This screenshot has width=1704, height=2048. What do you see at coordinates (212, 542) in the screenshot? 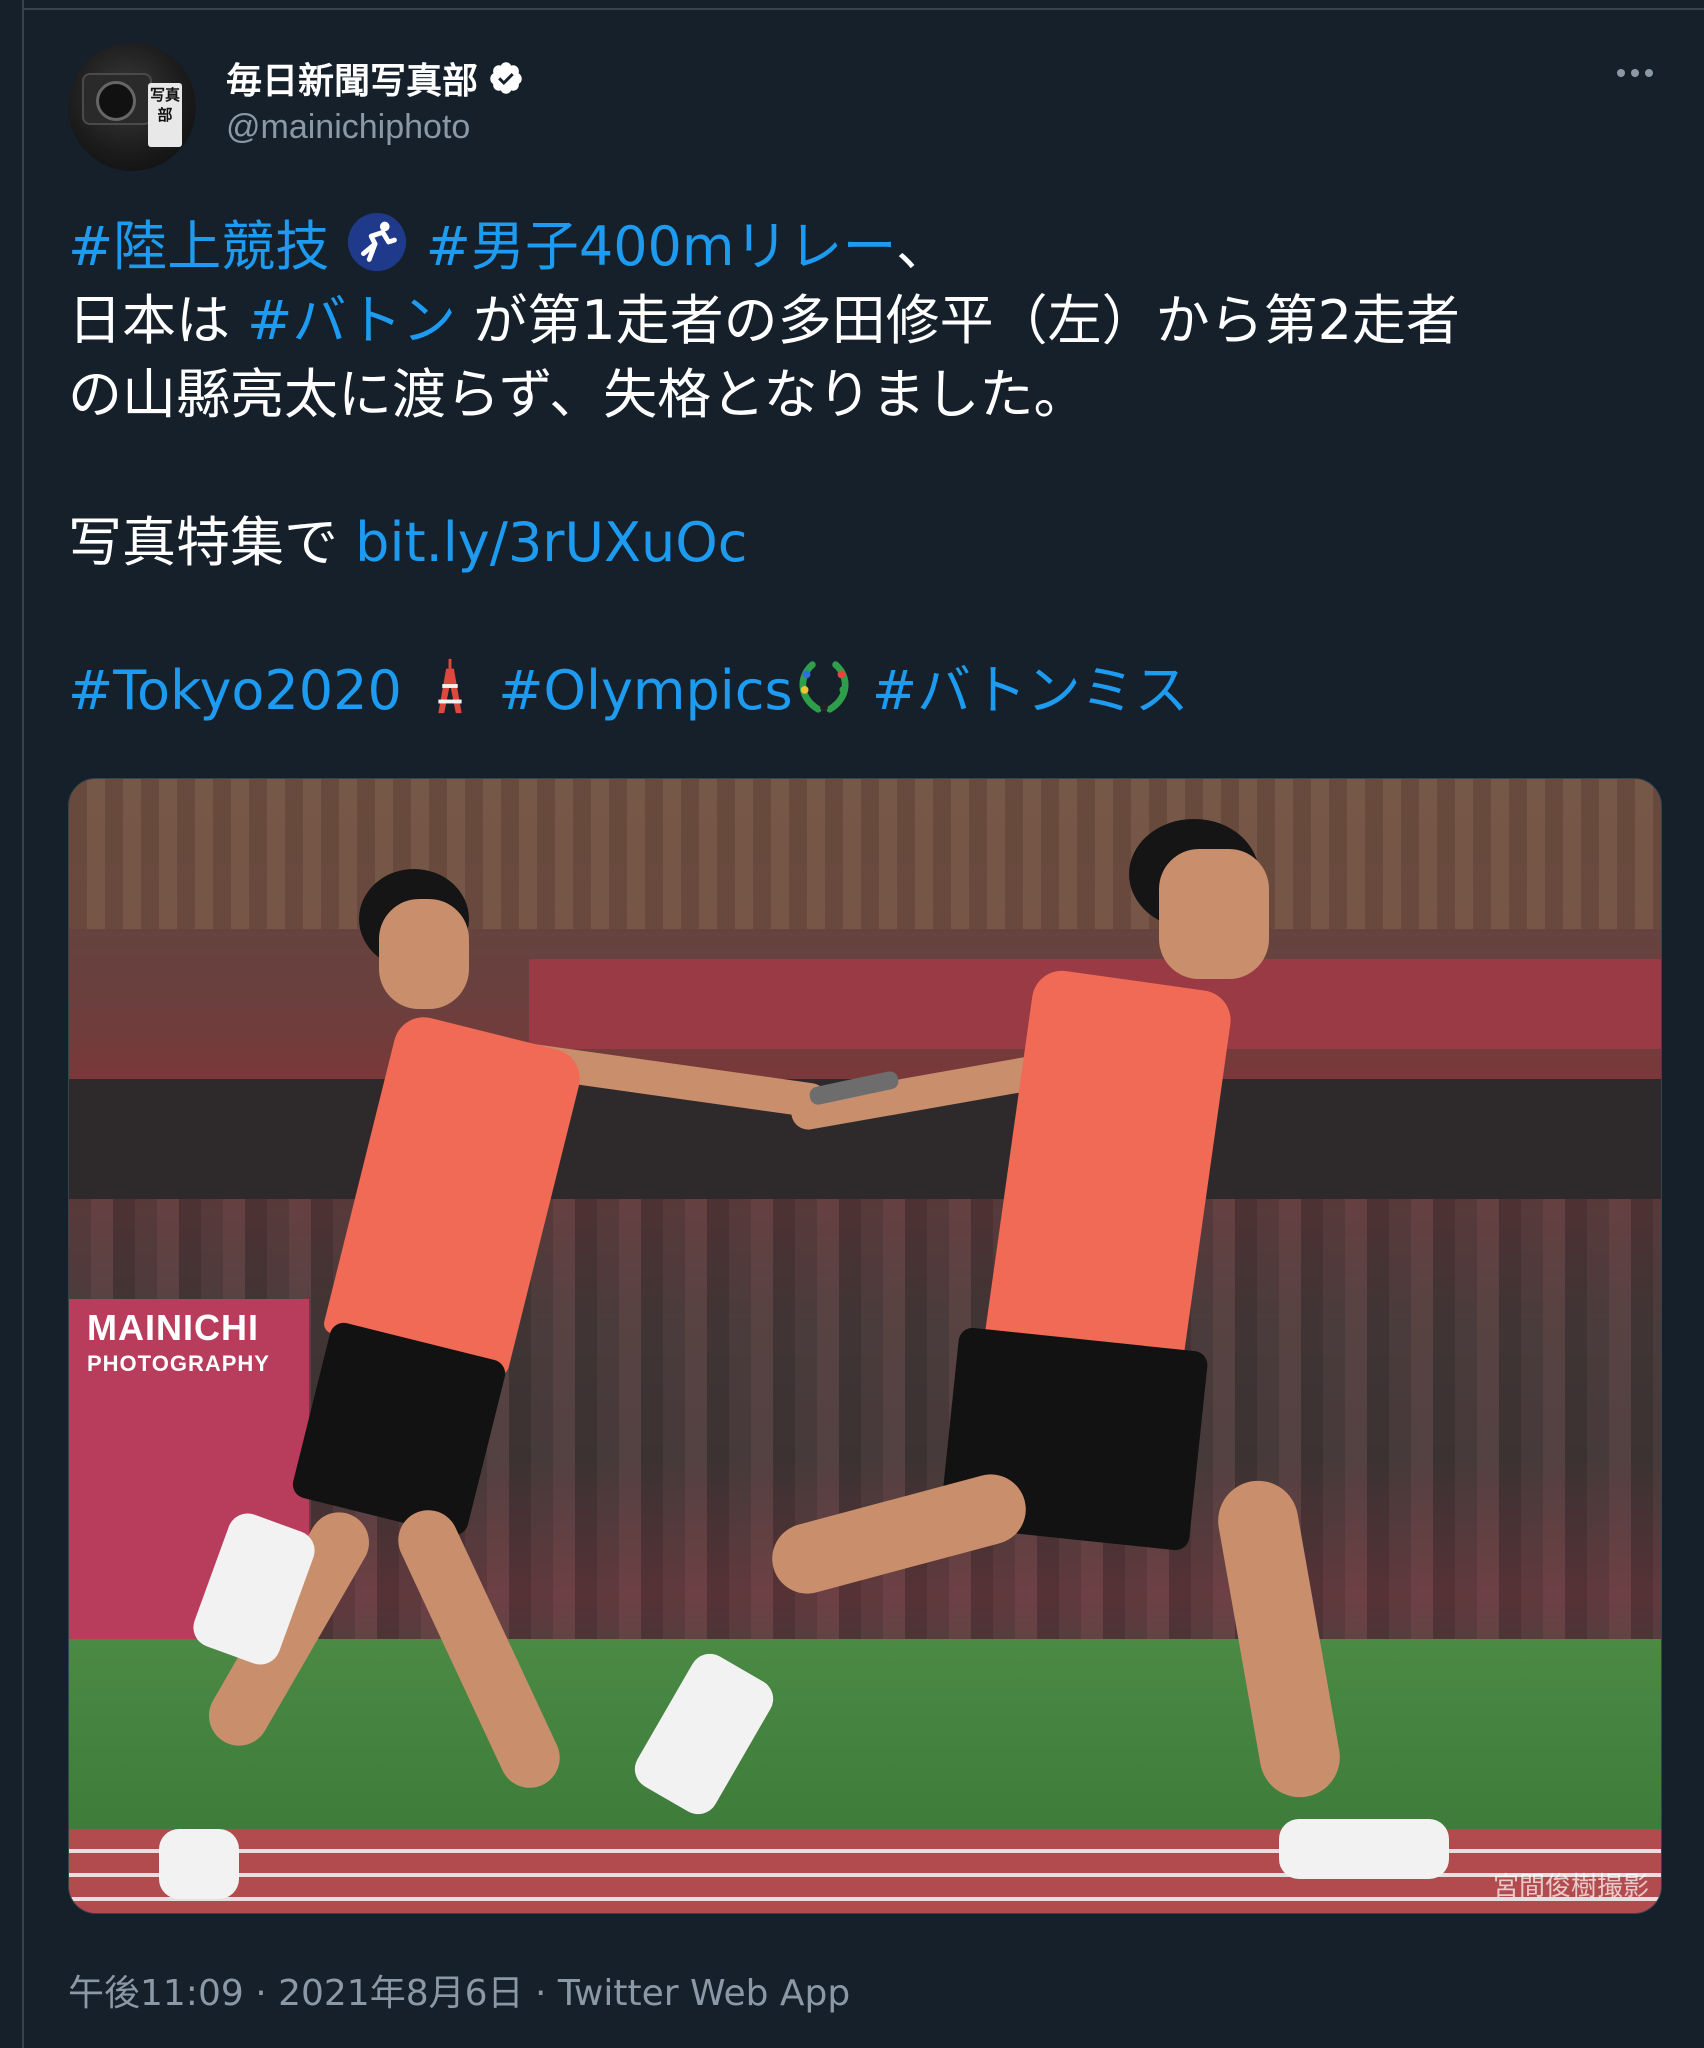
I see `tweet-text-segment: 写真特集で` at bounding box center [212, 542].